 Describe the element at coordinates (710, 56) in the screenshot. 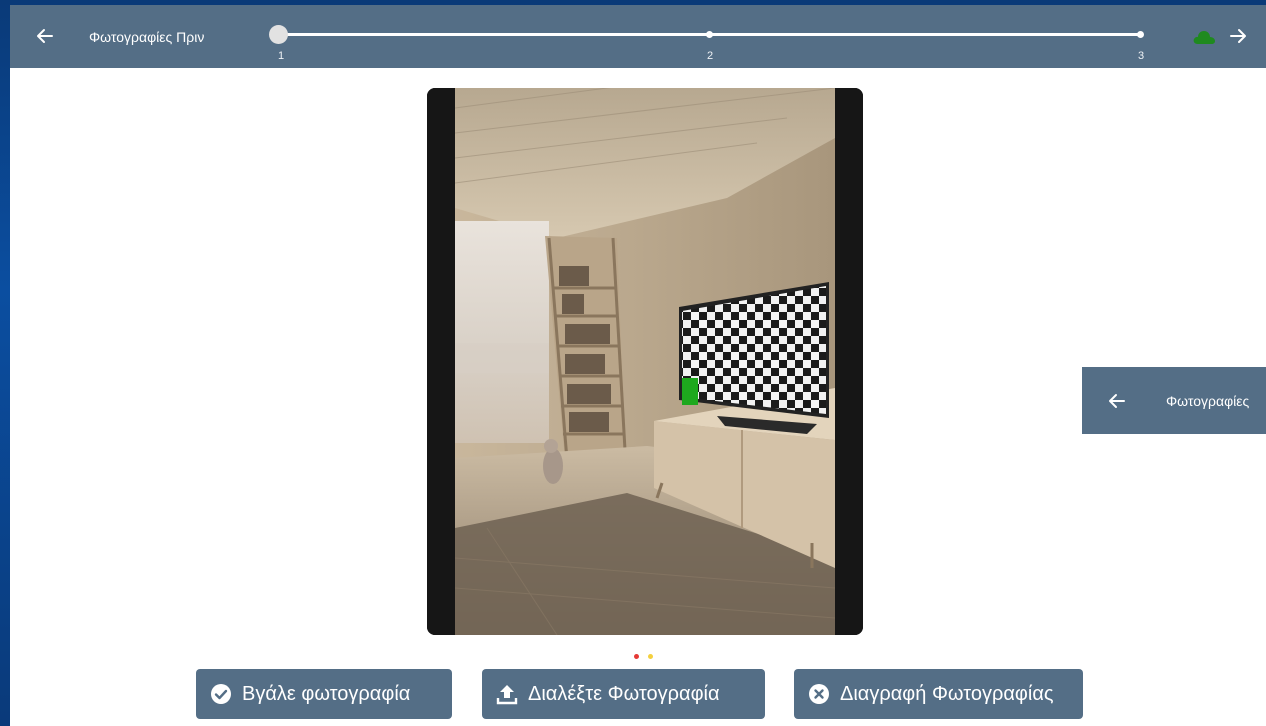

I see `step-label-2: 2` at that location.